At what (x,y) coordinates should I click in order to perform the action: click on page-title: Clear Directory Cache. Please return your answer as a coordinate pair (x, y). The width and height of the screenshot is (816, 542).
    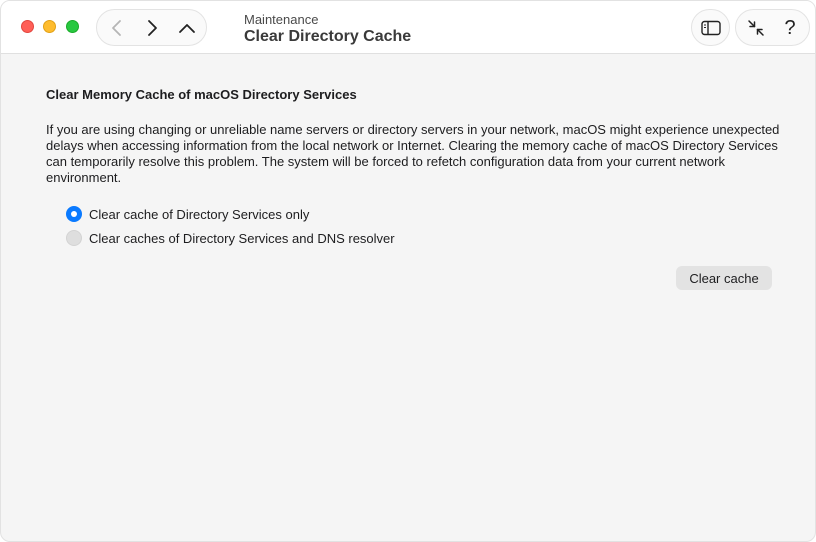
    Looking at the image, I should click on (328, 36).